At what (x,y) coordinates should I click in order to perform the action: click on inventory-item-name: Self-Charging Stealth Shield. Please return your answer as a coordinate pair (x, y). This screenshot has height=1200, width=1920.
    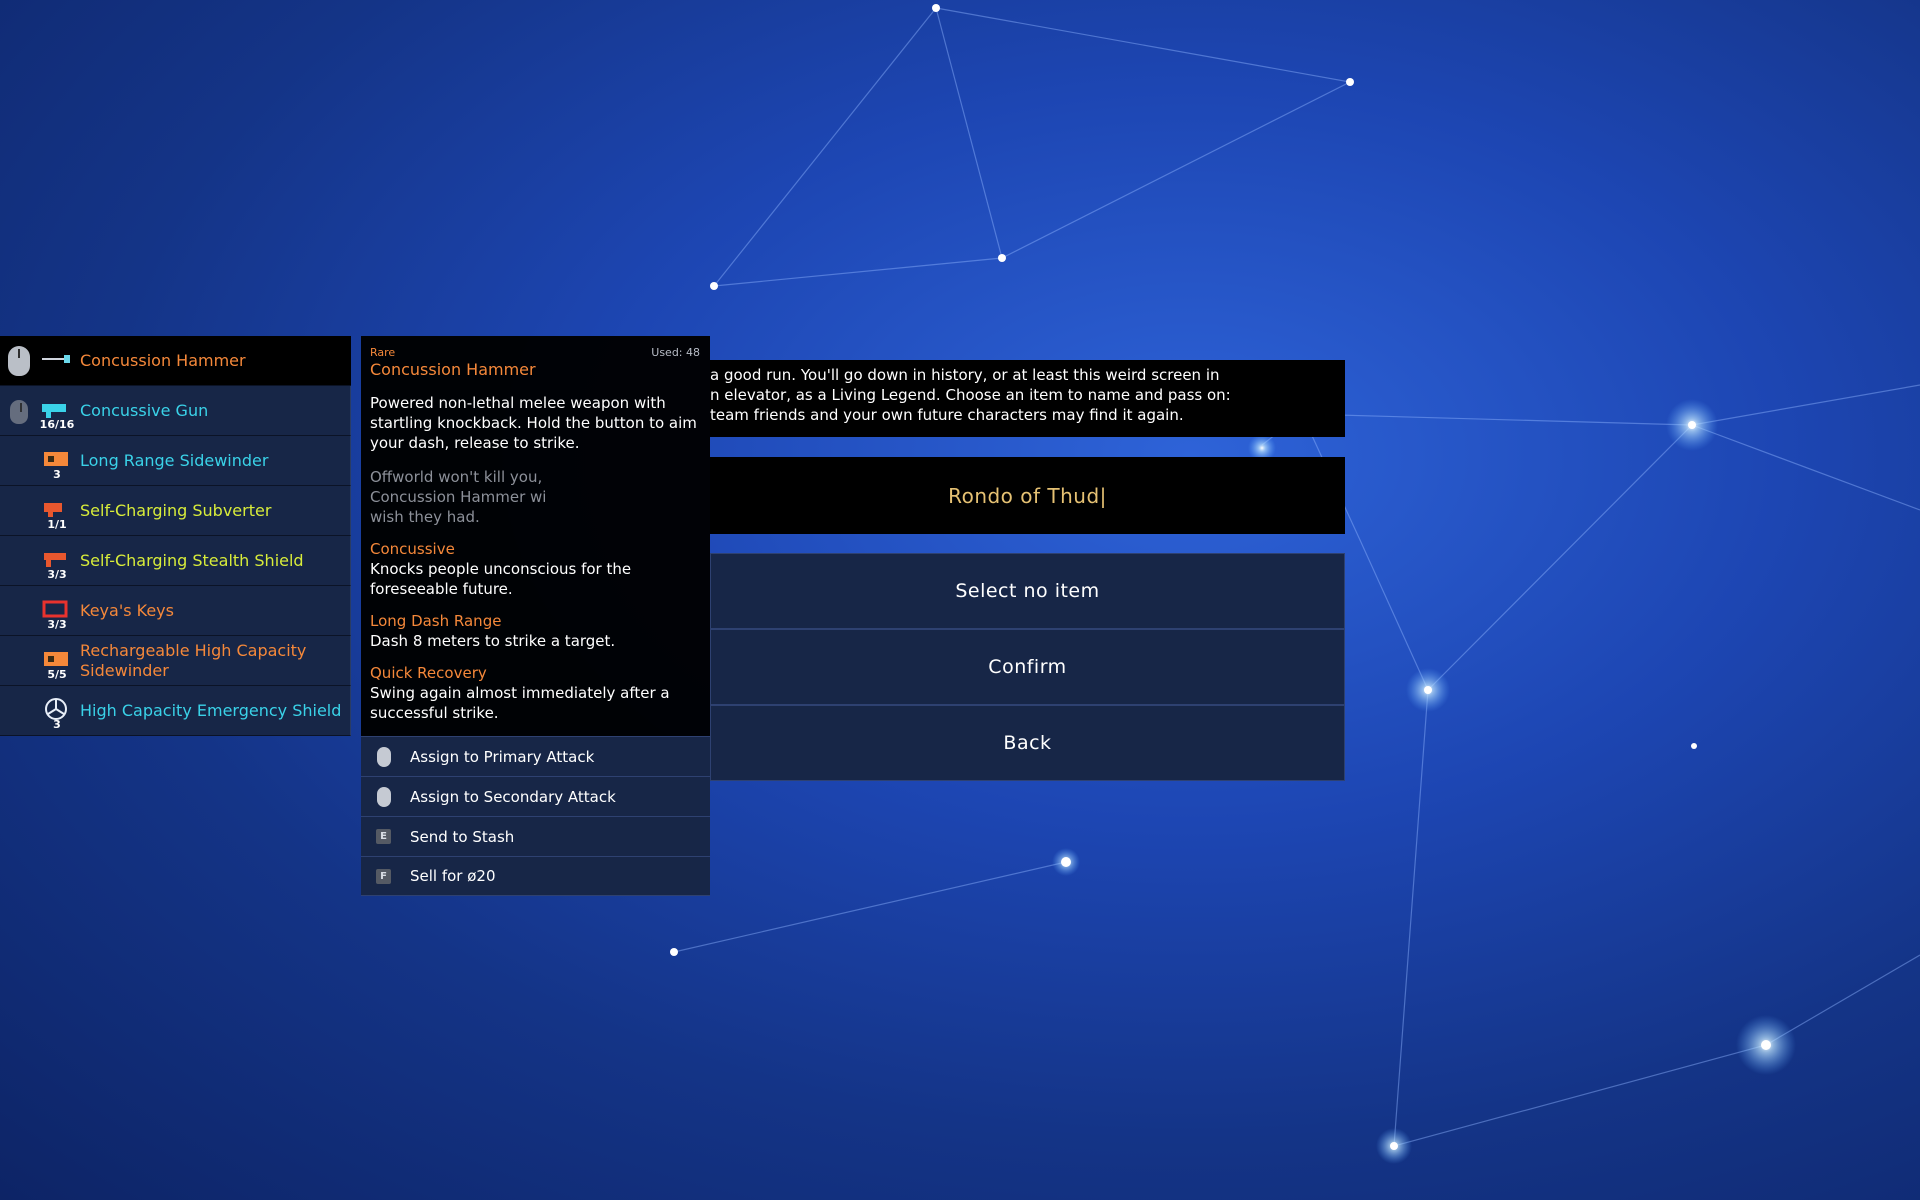
    Looking at the image, I should click on (192, 560).